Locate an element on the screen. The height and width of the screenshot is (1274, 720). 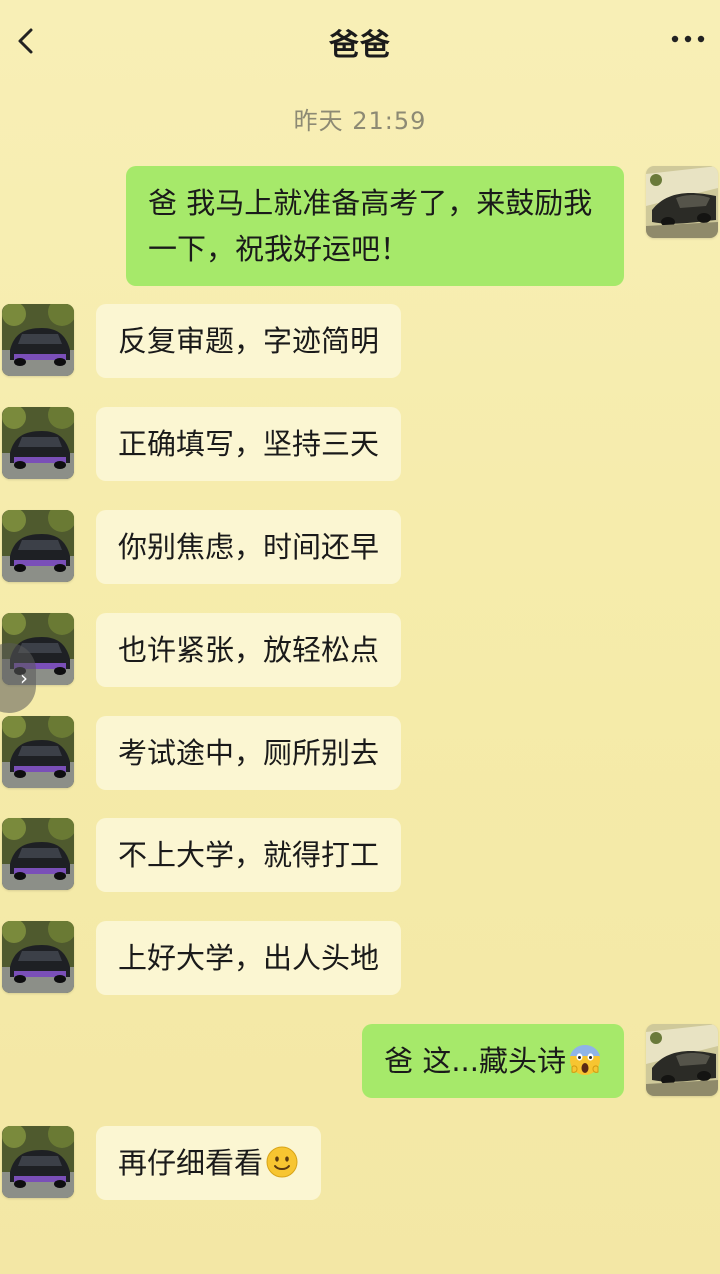
chat-header: 爸爸 is located at coordinates (360, 40).